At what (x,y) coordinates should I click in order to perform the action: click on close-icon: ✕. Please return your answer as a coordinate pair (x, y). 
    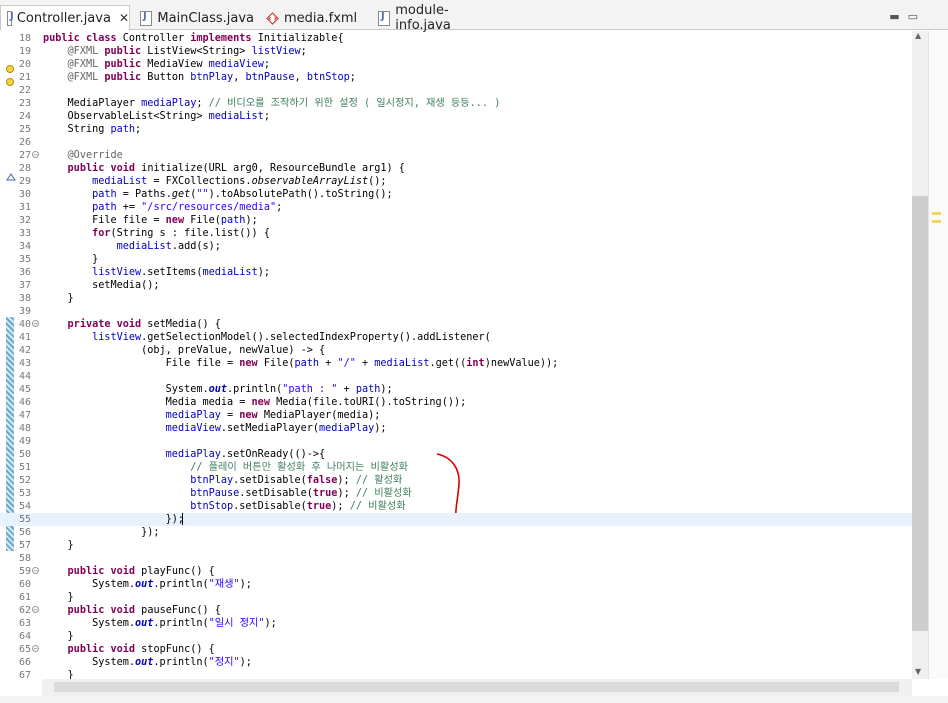
    Looking at the image, I should click on (124, 18).